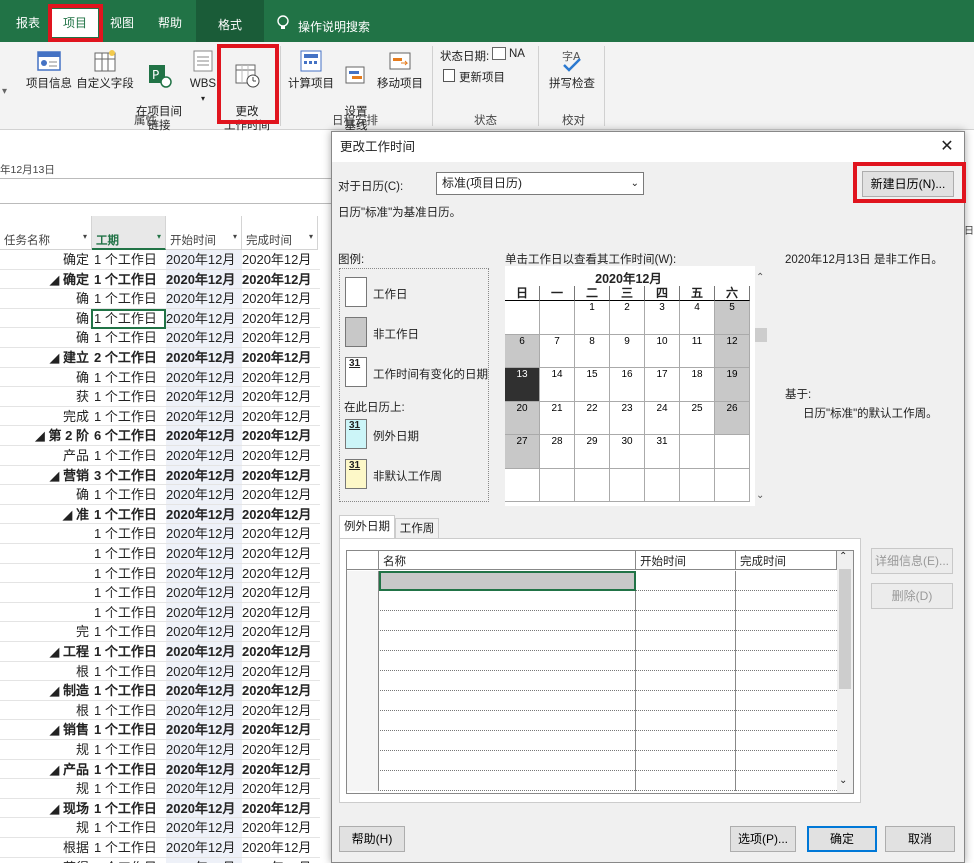  Describe the element at coordinates (522, 385) in the screenshot. I see `calendar-day: 13` at that location.